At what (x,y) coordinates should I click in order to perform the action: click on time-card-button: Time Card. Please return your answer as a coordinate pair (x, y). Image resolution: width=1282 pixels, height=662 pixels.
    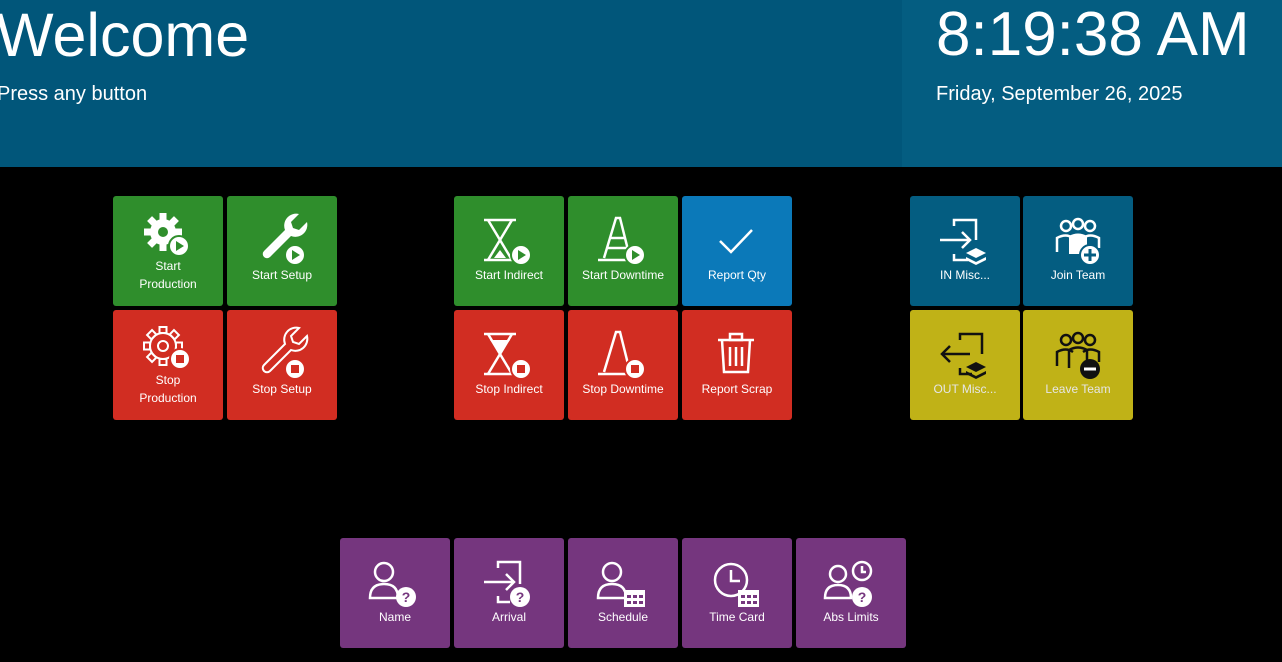
    Looking at the image, I should click on (737, 593).